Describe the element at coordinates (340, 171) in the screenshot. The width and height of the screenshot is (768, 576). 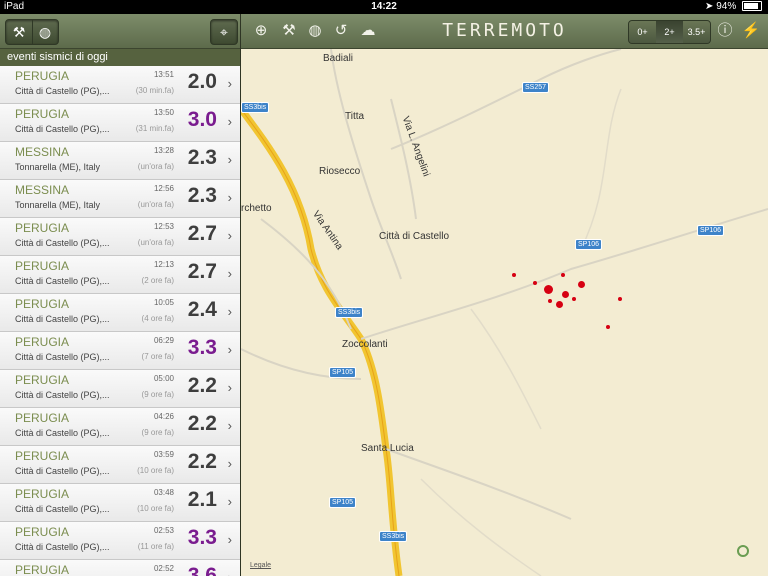
I see `map-place-label: Riosecco` at that location.